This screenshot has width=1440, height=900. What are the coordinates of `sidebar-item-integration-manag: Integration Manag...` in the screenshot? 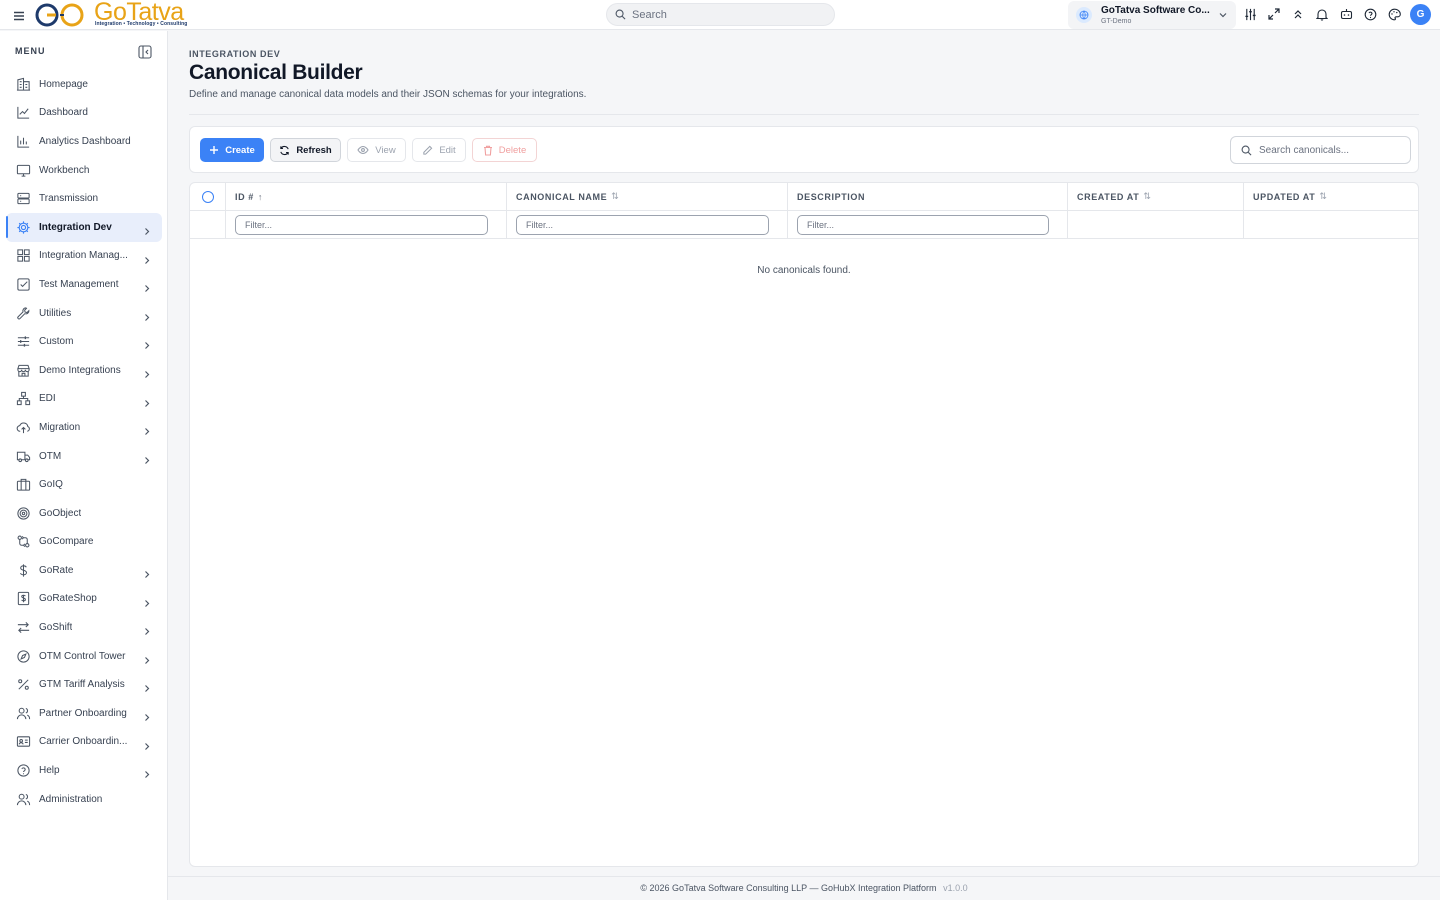 It's located at (84, 256).